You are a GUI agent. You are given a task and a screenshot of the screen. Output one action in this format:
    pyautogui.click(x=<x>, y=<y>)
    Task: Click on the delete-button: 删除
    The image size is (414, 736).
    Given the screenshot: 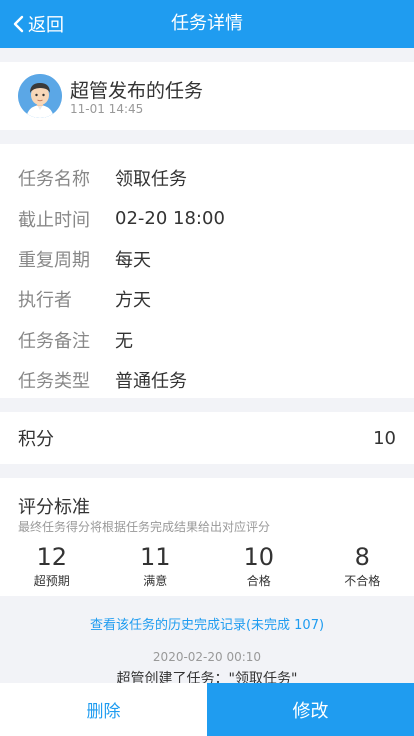 What is the action you would take?
    pyautogui.click(x=103, y=709)
    